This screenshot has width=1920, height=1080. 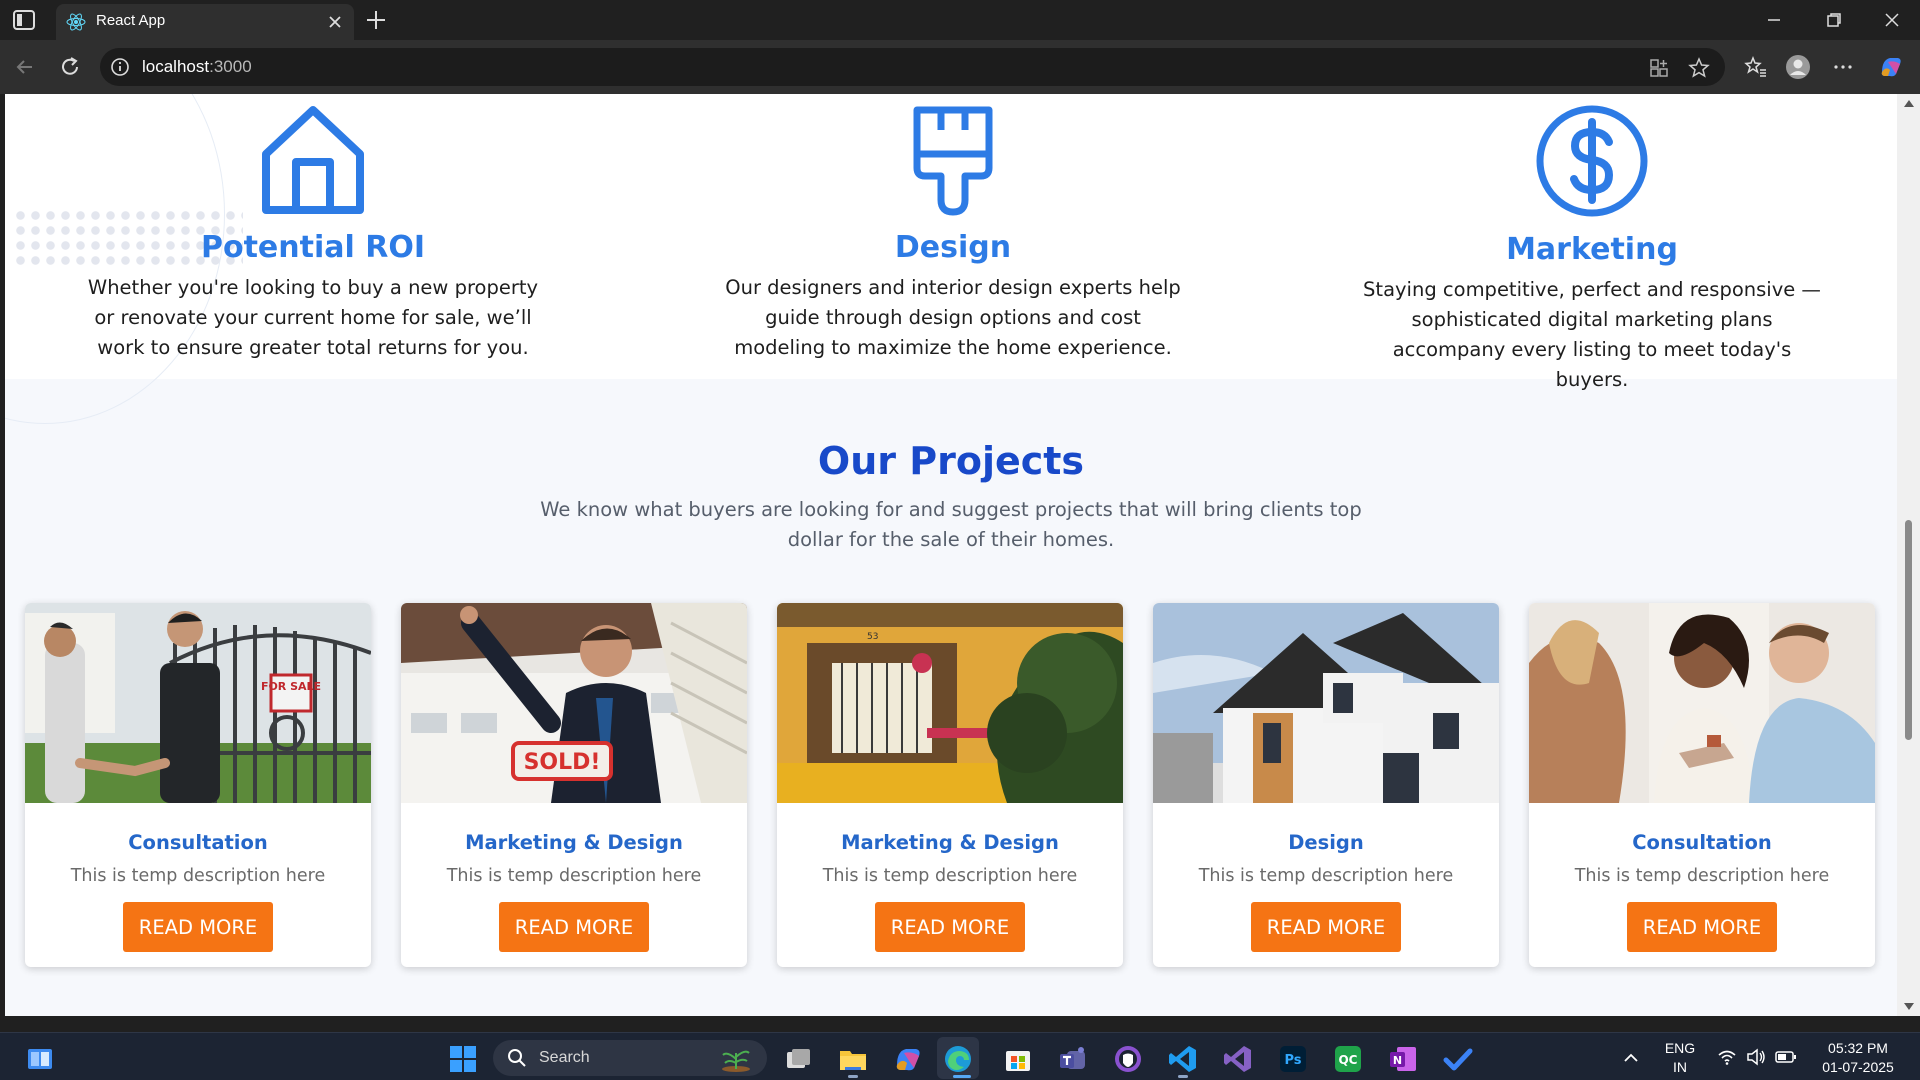 I want to click on widgets-icon, so click(x=40, y=1059).